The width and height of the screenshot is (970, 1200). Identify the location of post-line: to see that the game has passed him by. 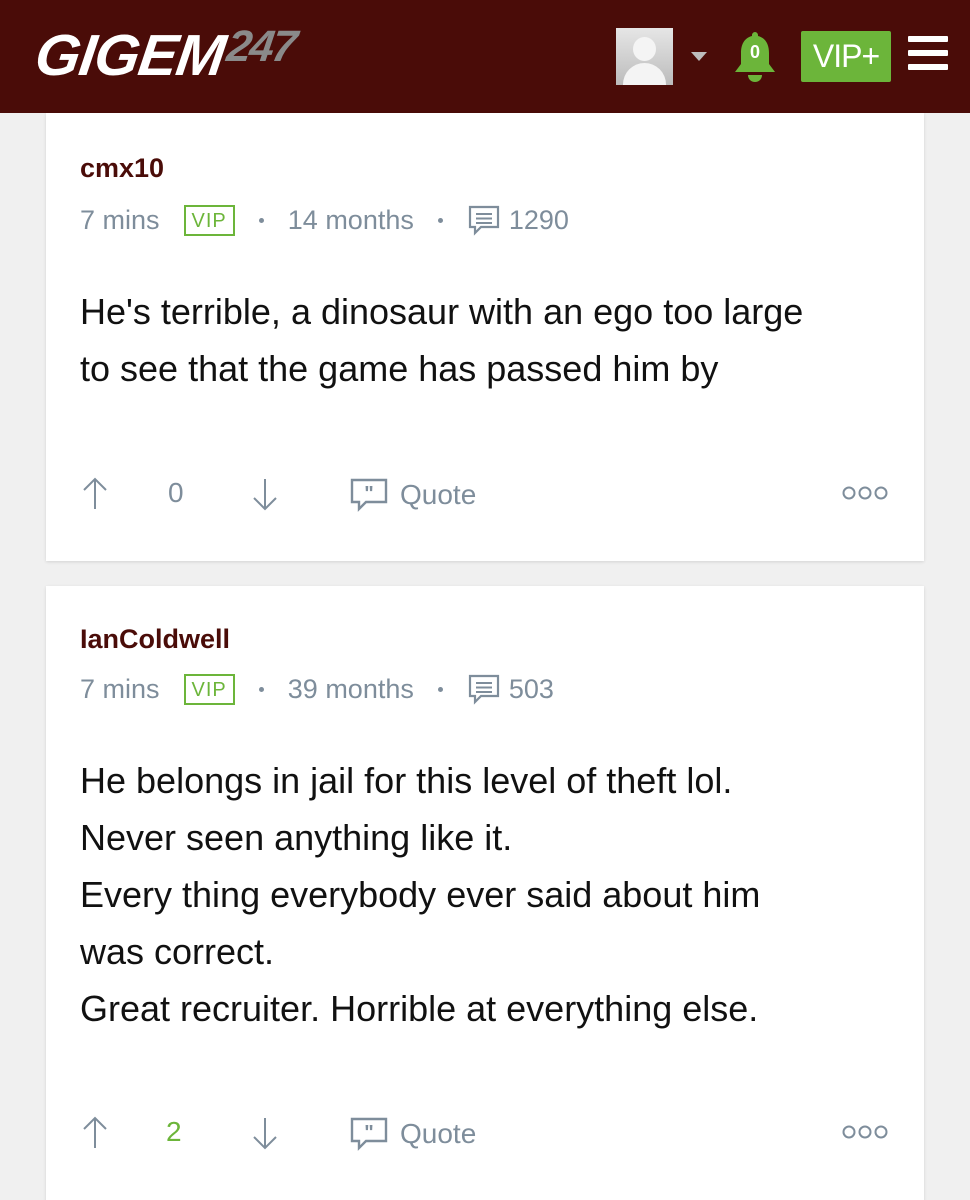
(399, 368).